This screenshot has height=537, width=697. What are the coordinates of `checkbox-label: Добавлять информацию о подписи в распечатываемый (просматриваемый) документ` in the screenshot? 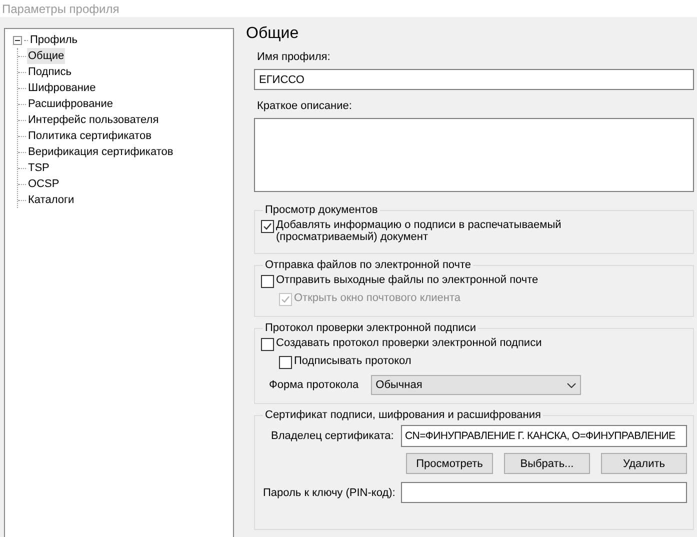 It's located at (419, 231).